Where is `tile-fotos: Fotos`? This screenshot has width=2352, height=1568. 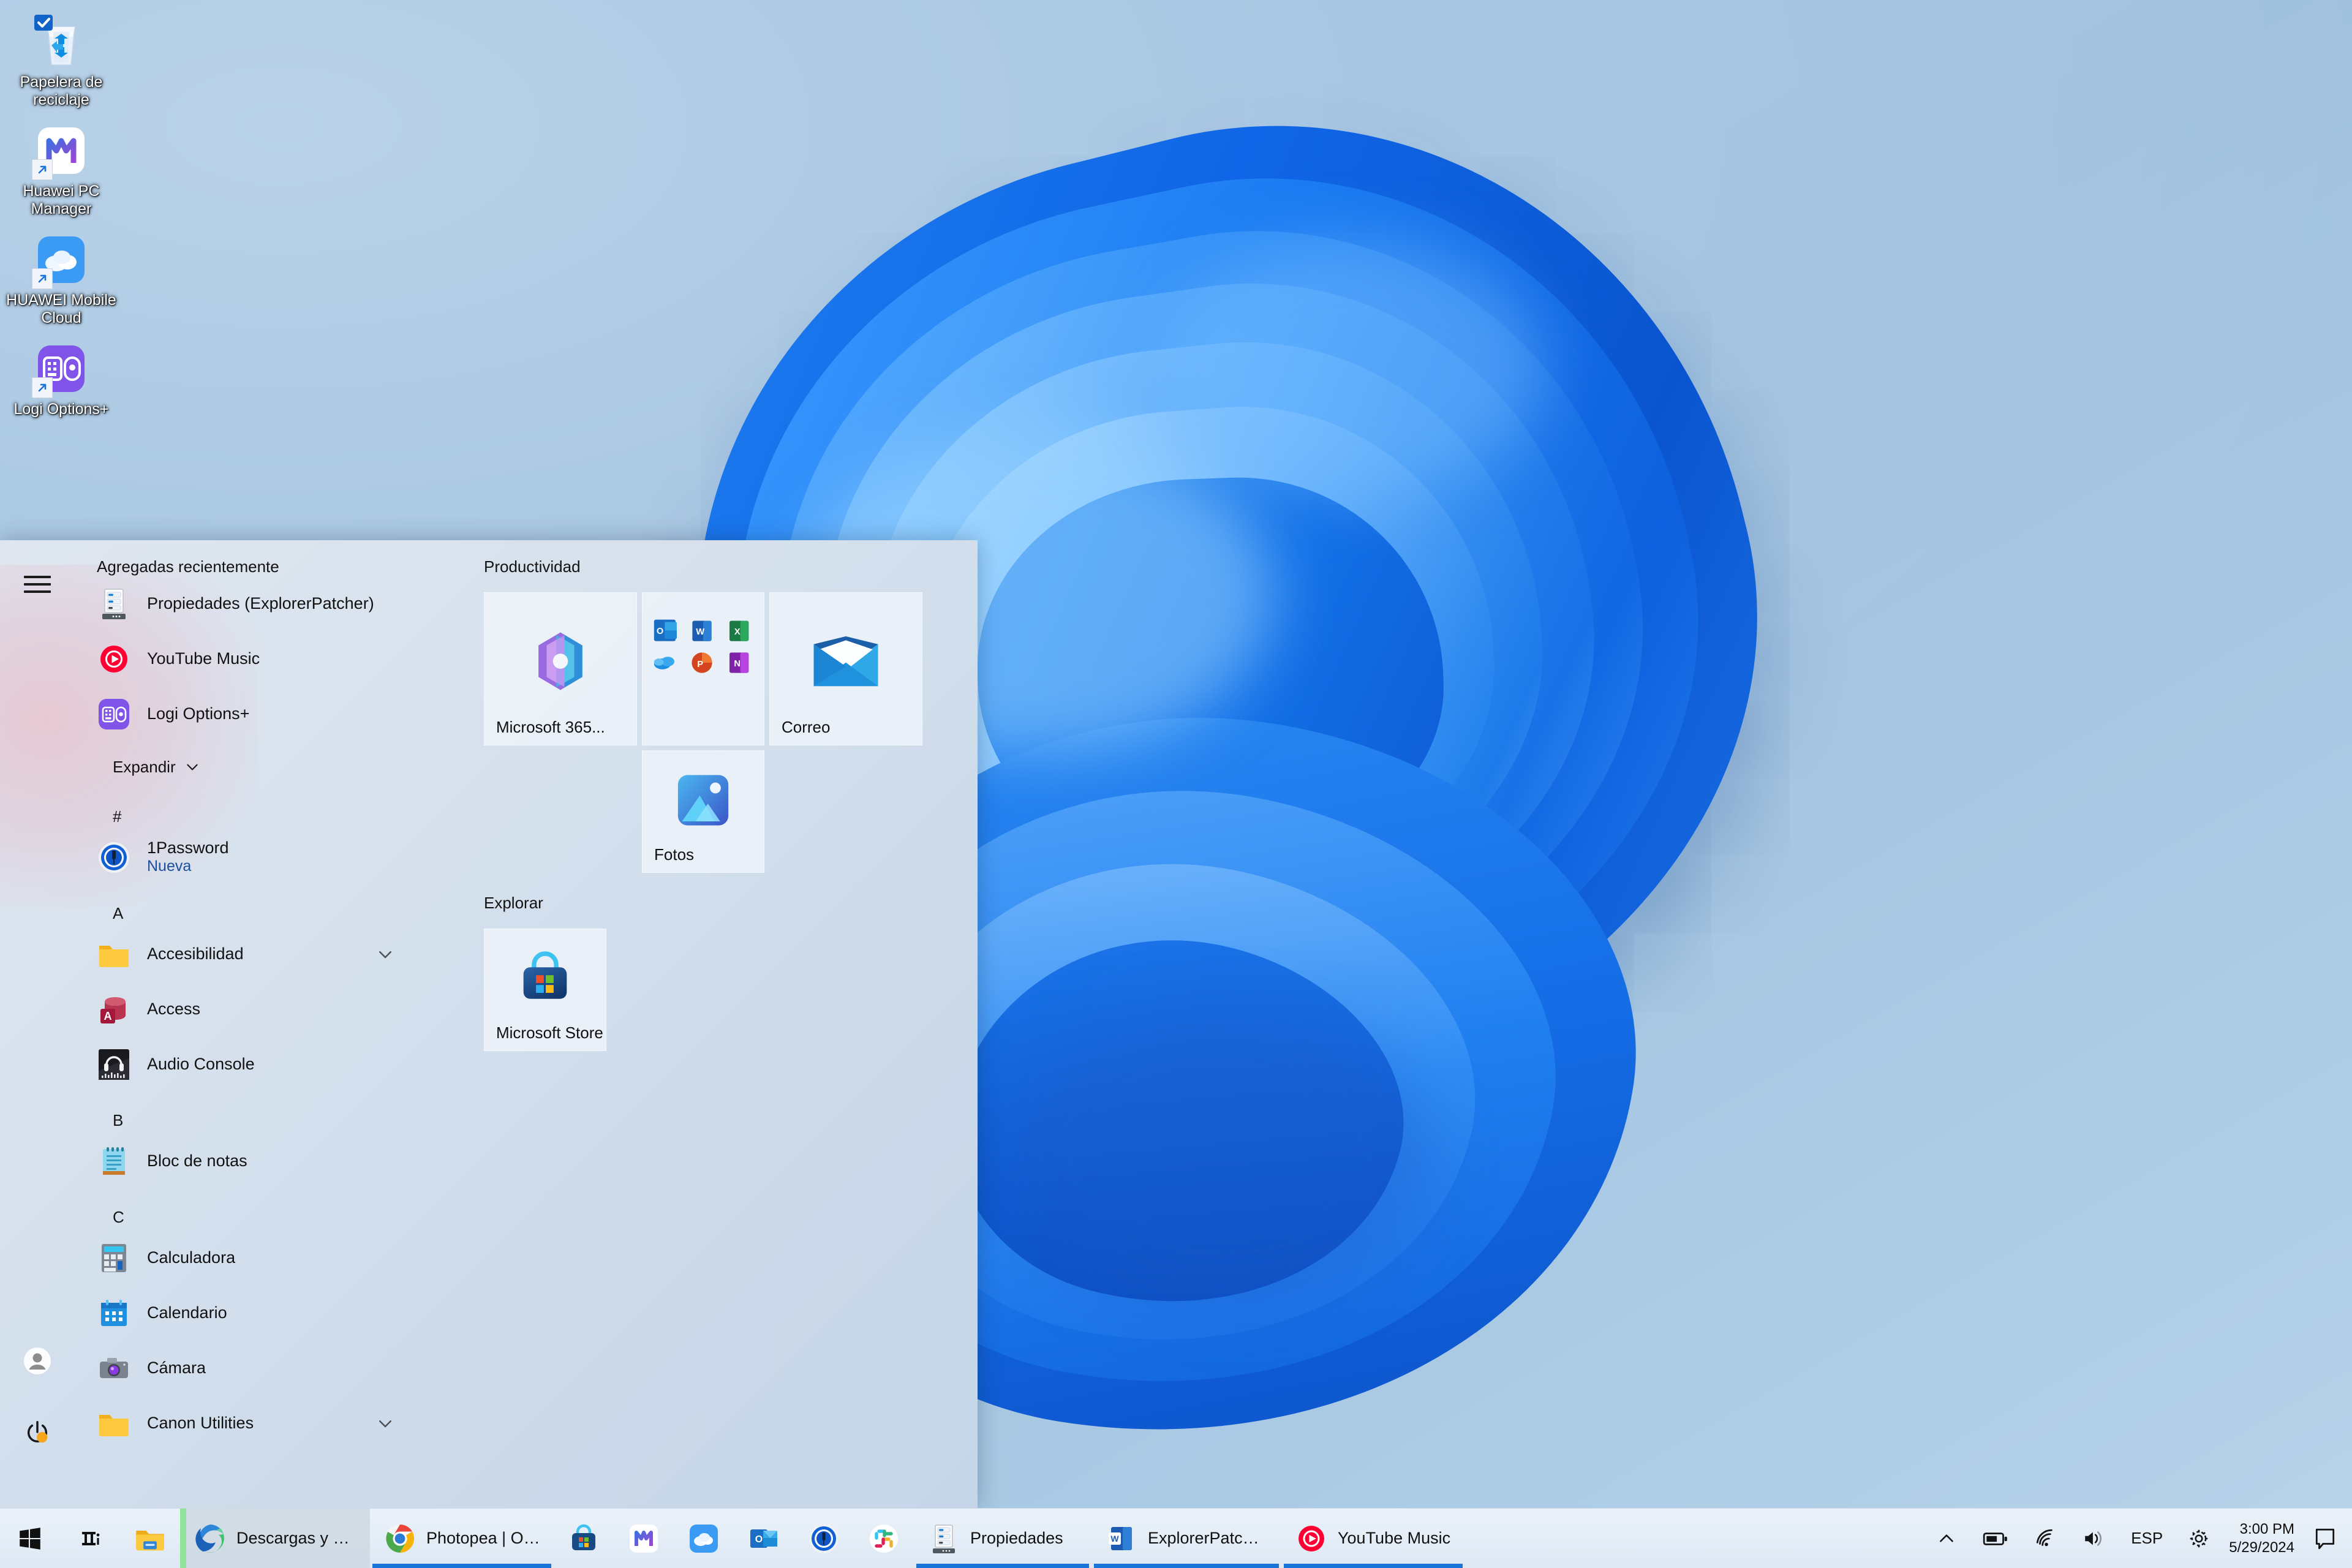 tile-fotos: Fotos is located at coordinates (703, 812).